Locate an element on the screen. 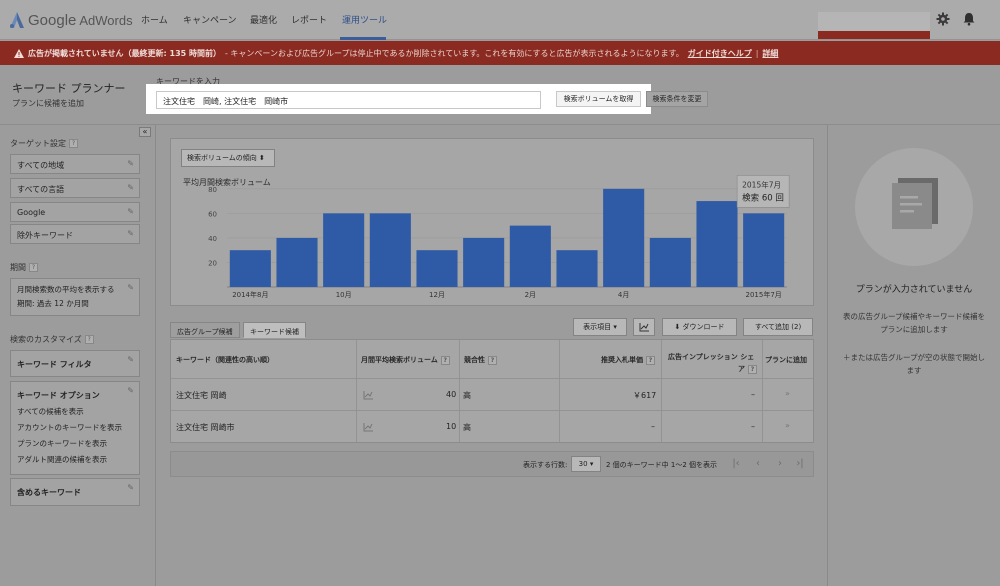  keyword-input: 注文住宅 岡崎, 注文住宅 岡崎市 is located at coordinates (348, 100).